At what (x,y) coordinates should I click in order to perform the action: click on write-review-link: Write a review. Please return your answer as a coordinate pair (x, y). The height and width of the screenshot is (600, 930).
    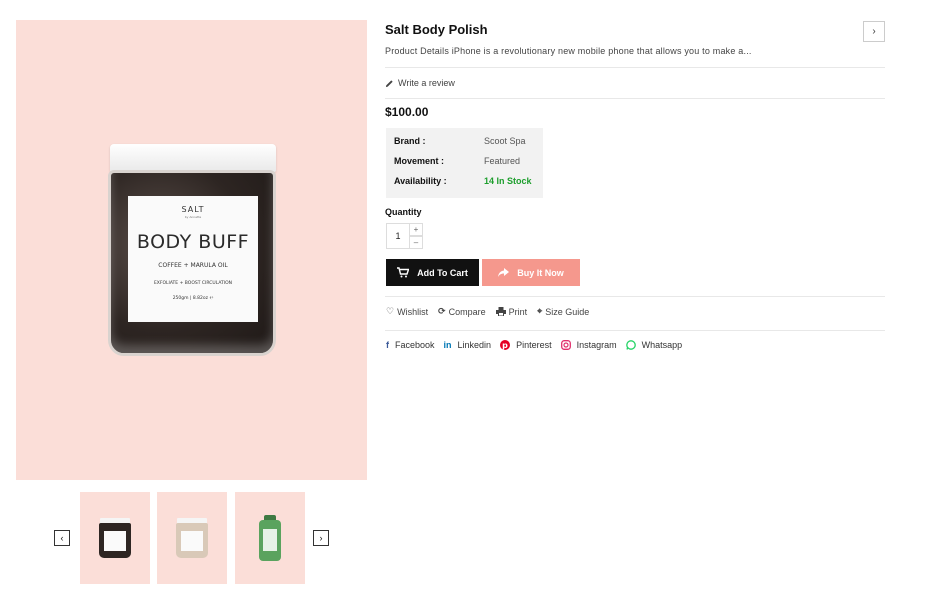
    Looking at the image, I should click on (420, 83).